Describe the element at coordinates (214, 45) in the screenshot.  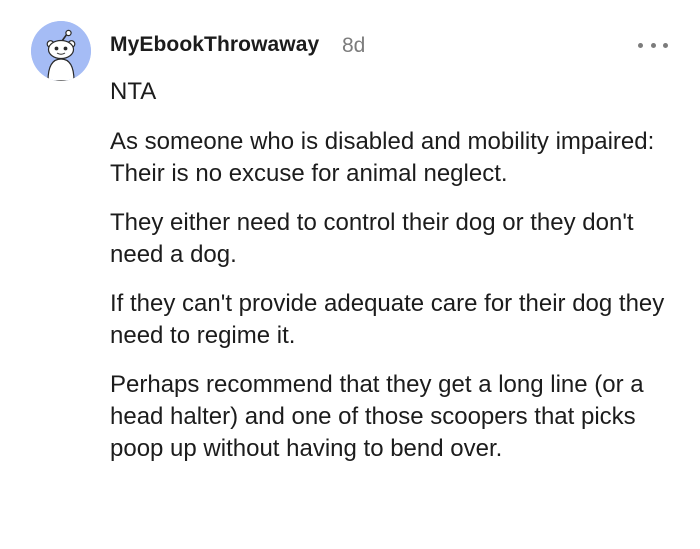
I see `comment-author: MyEbookThrowaway` at that location.